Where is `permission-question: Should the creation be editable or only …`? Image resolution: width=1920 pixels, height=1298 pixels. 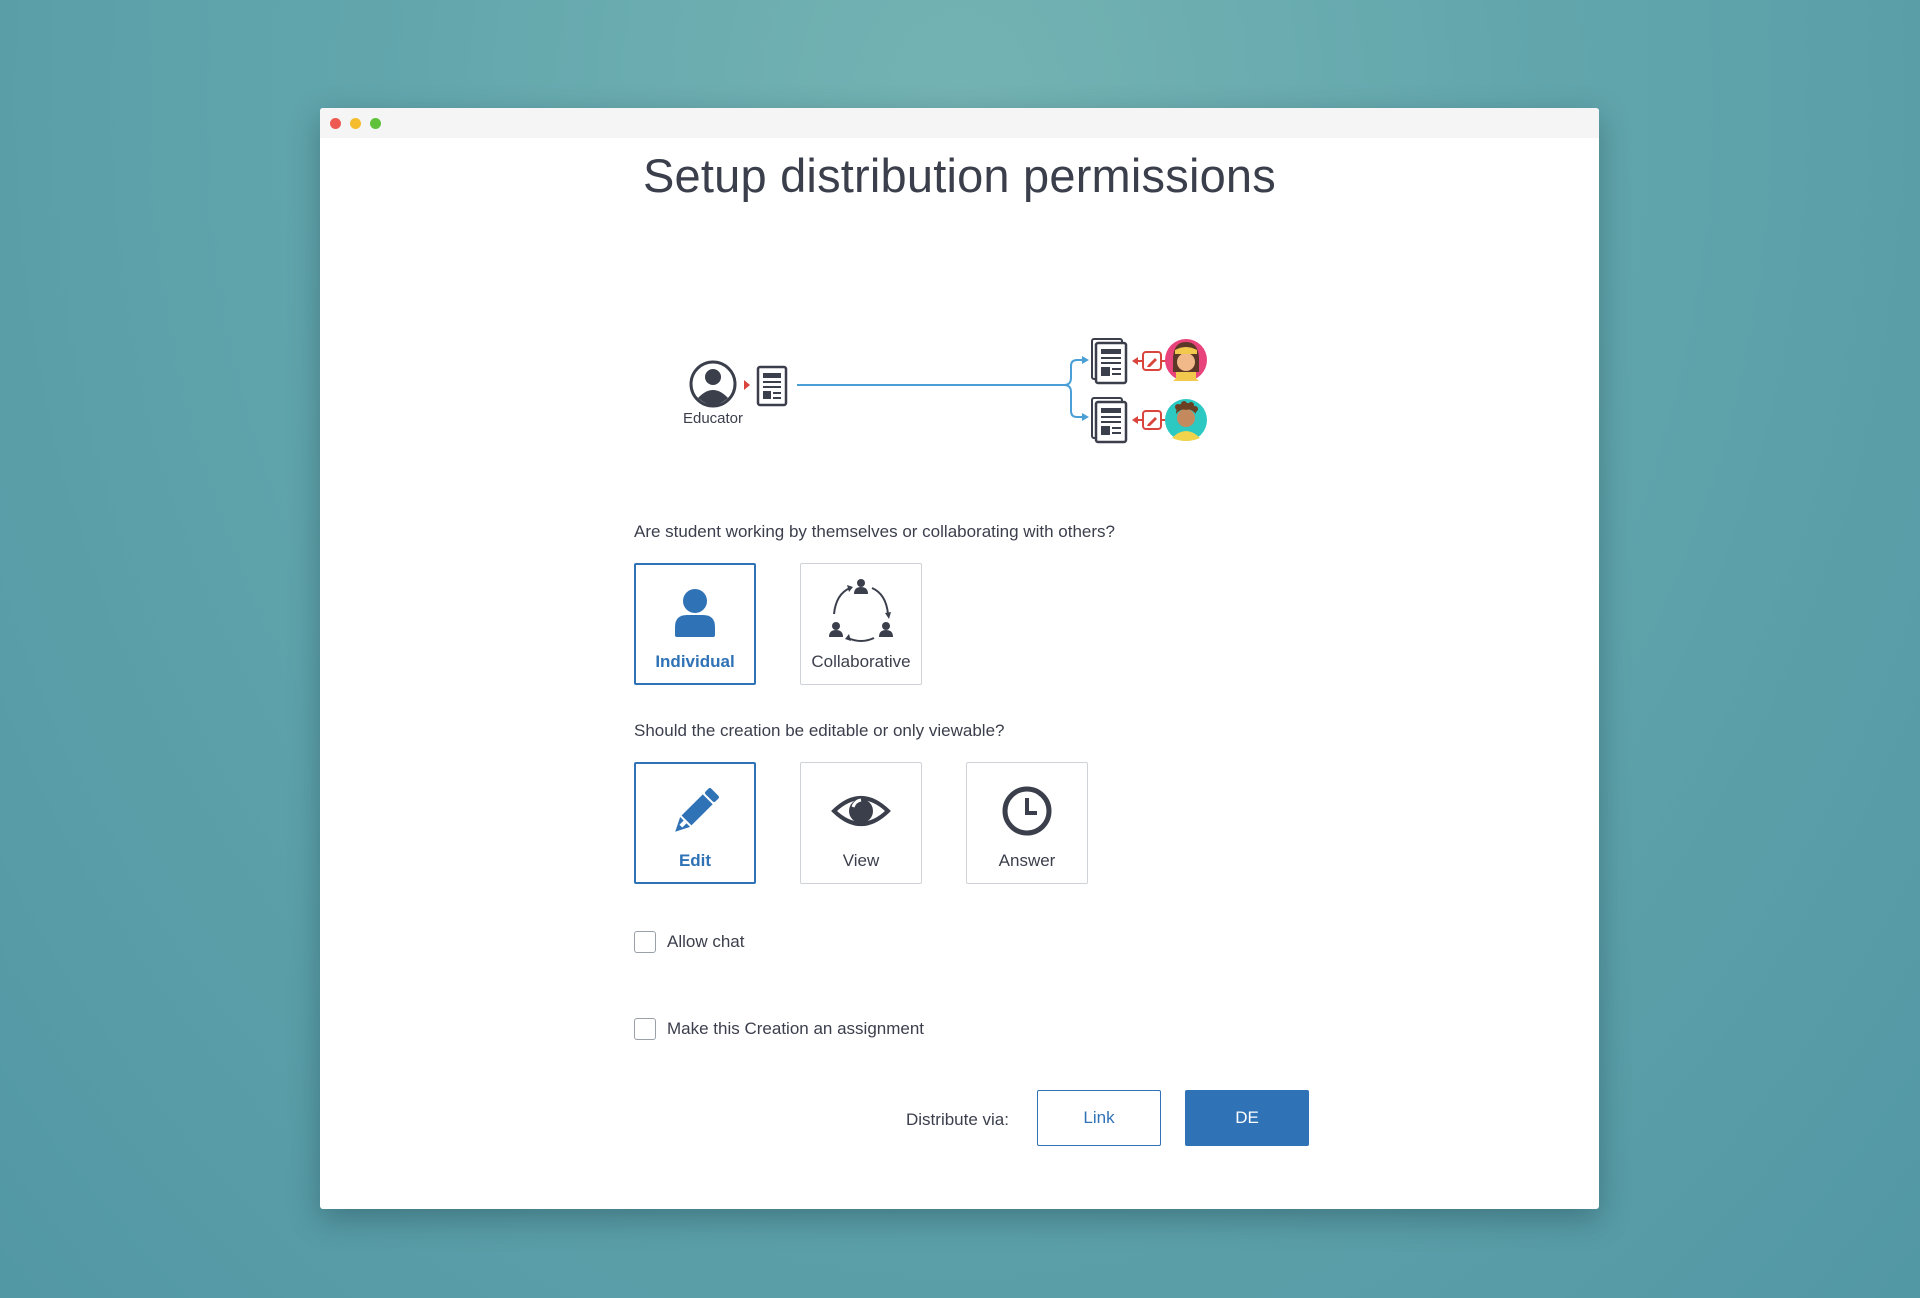 permission-question: Should the creation be editable or only … is located at coordinates (819, 730).